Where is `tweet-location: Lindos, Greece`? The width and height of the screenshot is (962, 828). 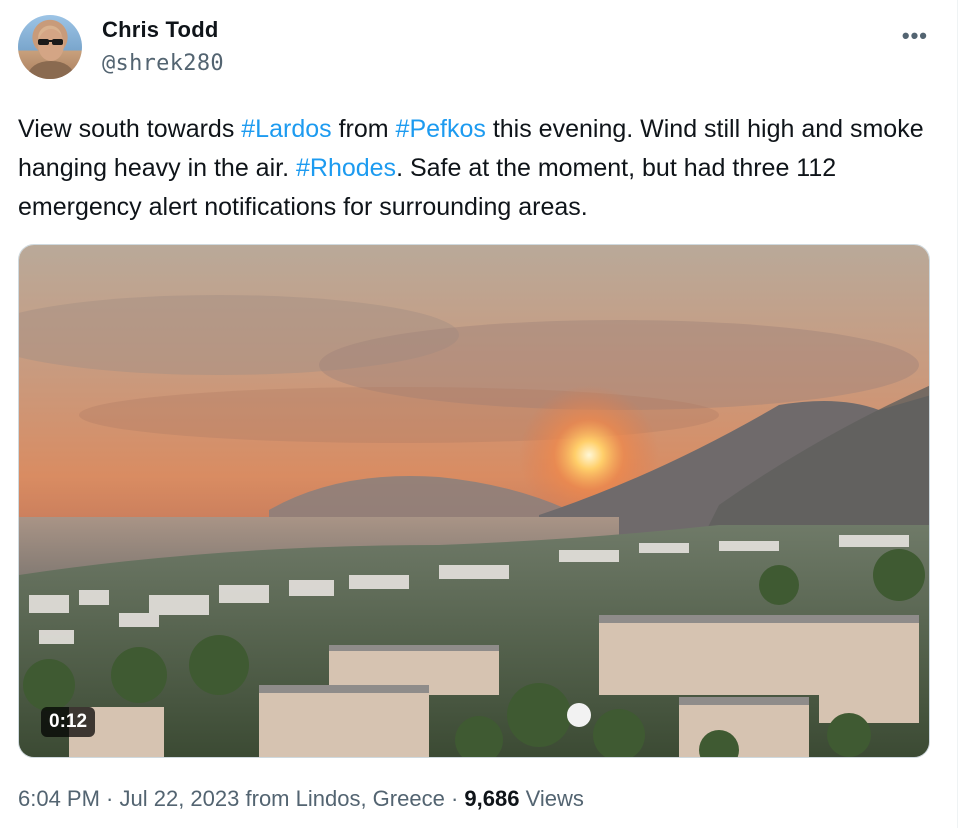 tweet-location: Lindos, Greece is located at coordinates (370, 798).